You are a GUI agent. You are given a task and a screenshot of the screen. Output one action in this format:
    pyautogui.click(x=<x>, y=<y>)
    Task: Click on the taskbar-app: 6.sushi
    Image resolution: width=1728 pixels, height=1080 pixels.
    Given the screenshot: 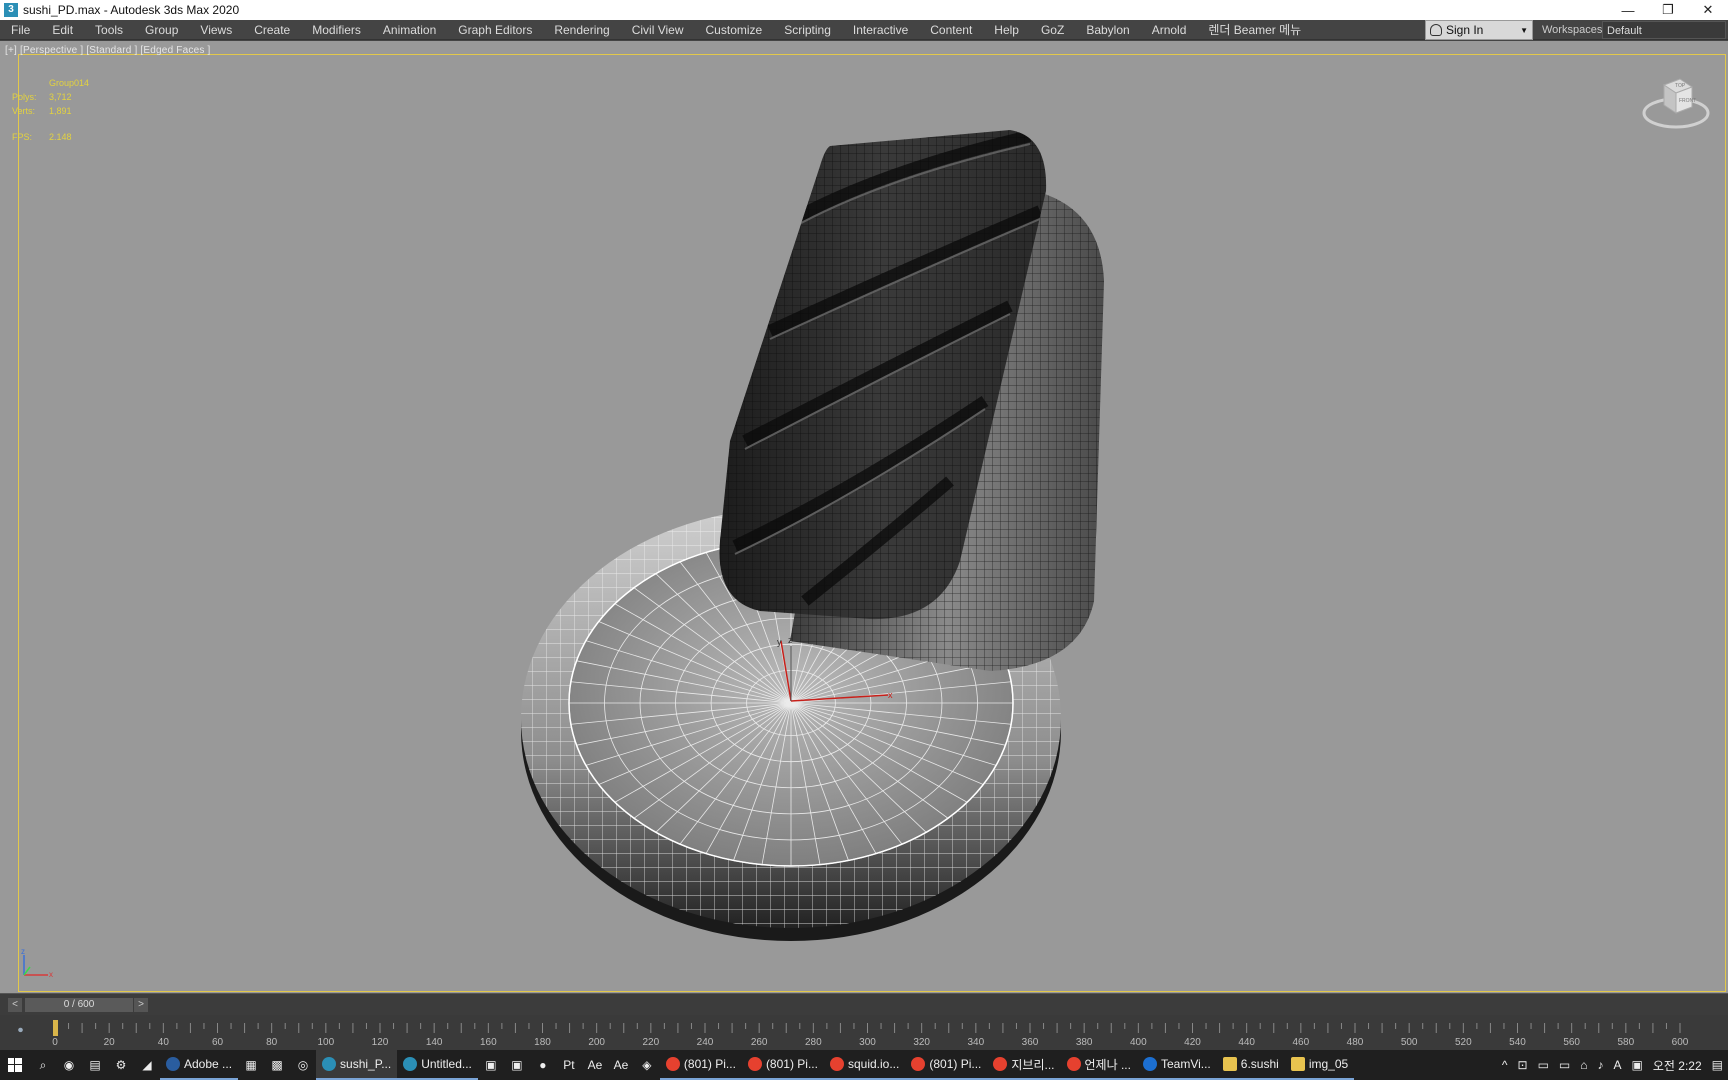 What is the action you would take?
    pyautogui.click(x=1250, y=1065)
    